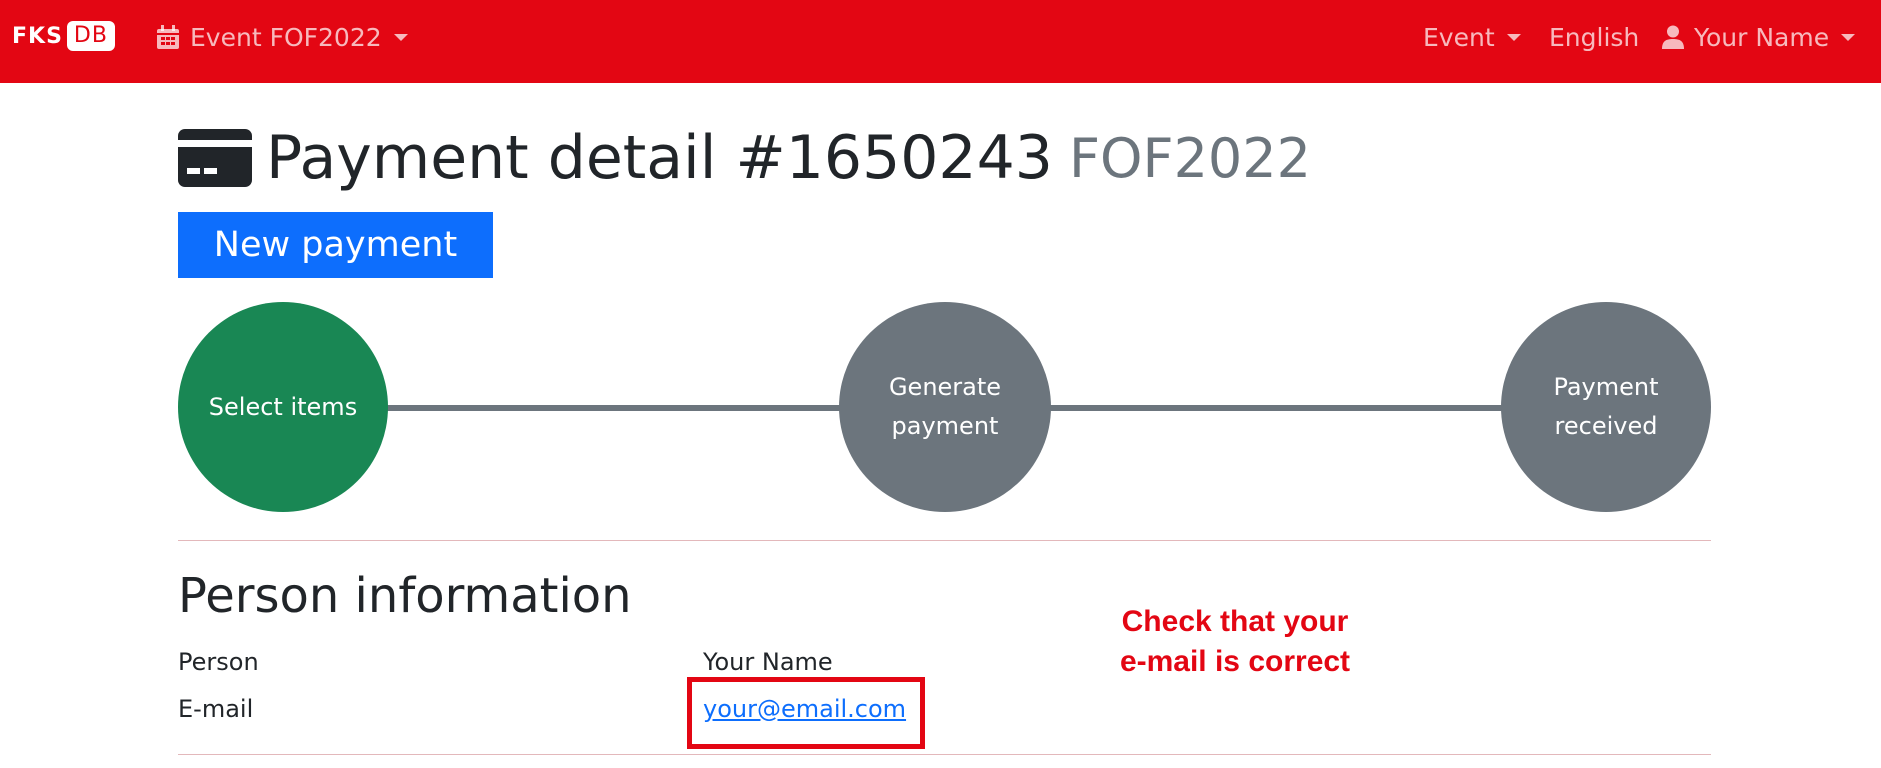 The image size is (1881, 768). What do you see at coordinates (659, 158) in the screenshot?
I see `page-title-text: Payment detail #1650243` at bounding box center [659, 158].